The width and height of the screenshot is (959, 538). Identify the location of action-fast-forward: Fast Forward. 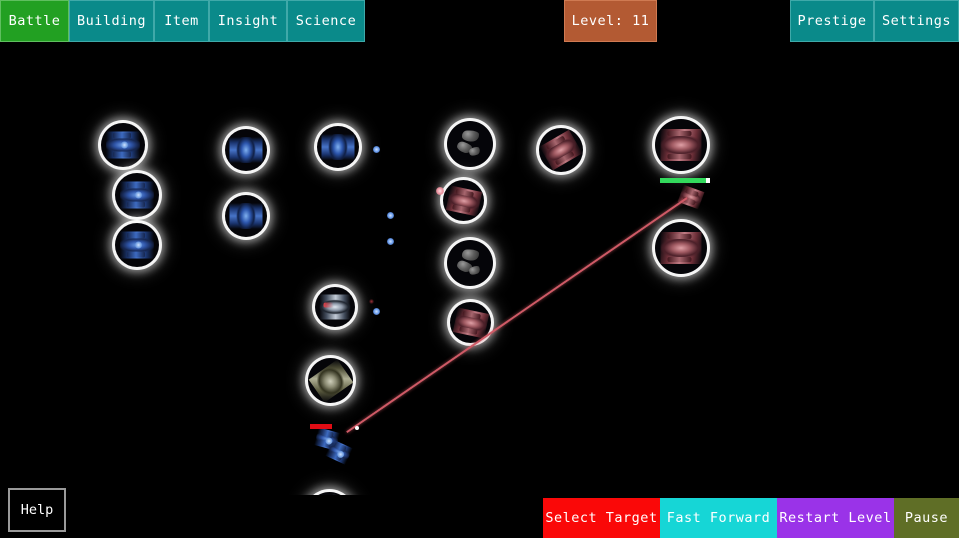
(718, 518).